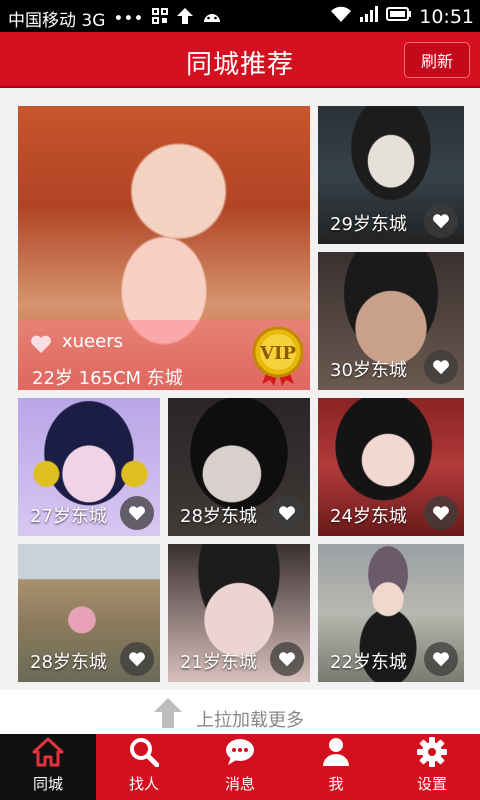 The height and width of the screenshot is (800, 480). I want to click on profile-card: 22岁东城, so click(391, 613).